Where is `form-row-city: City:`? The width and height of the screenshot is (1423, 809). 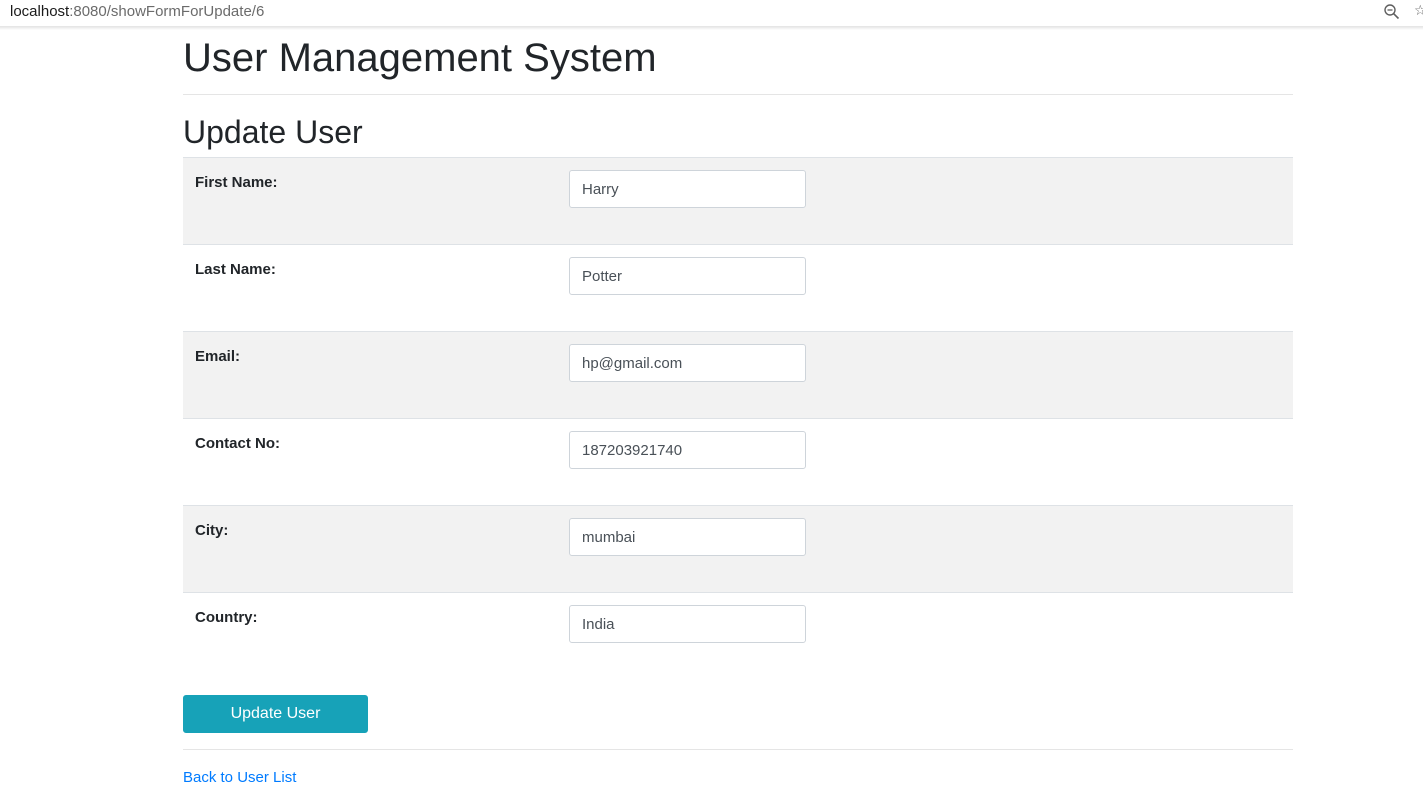
form-row-city: City: is located at coordinates (738, 549).